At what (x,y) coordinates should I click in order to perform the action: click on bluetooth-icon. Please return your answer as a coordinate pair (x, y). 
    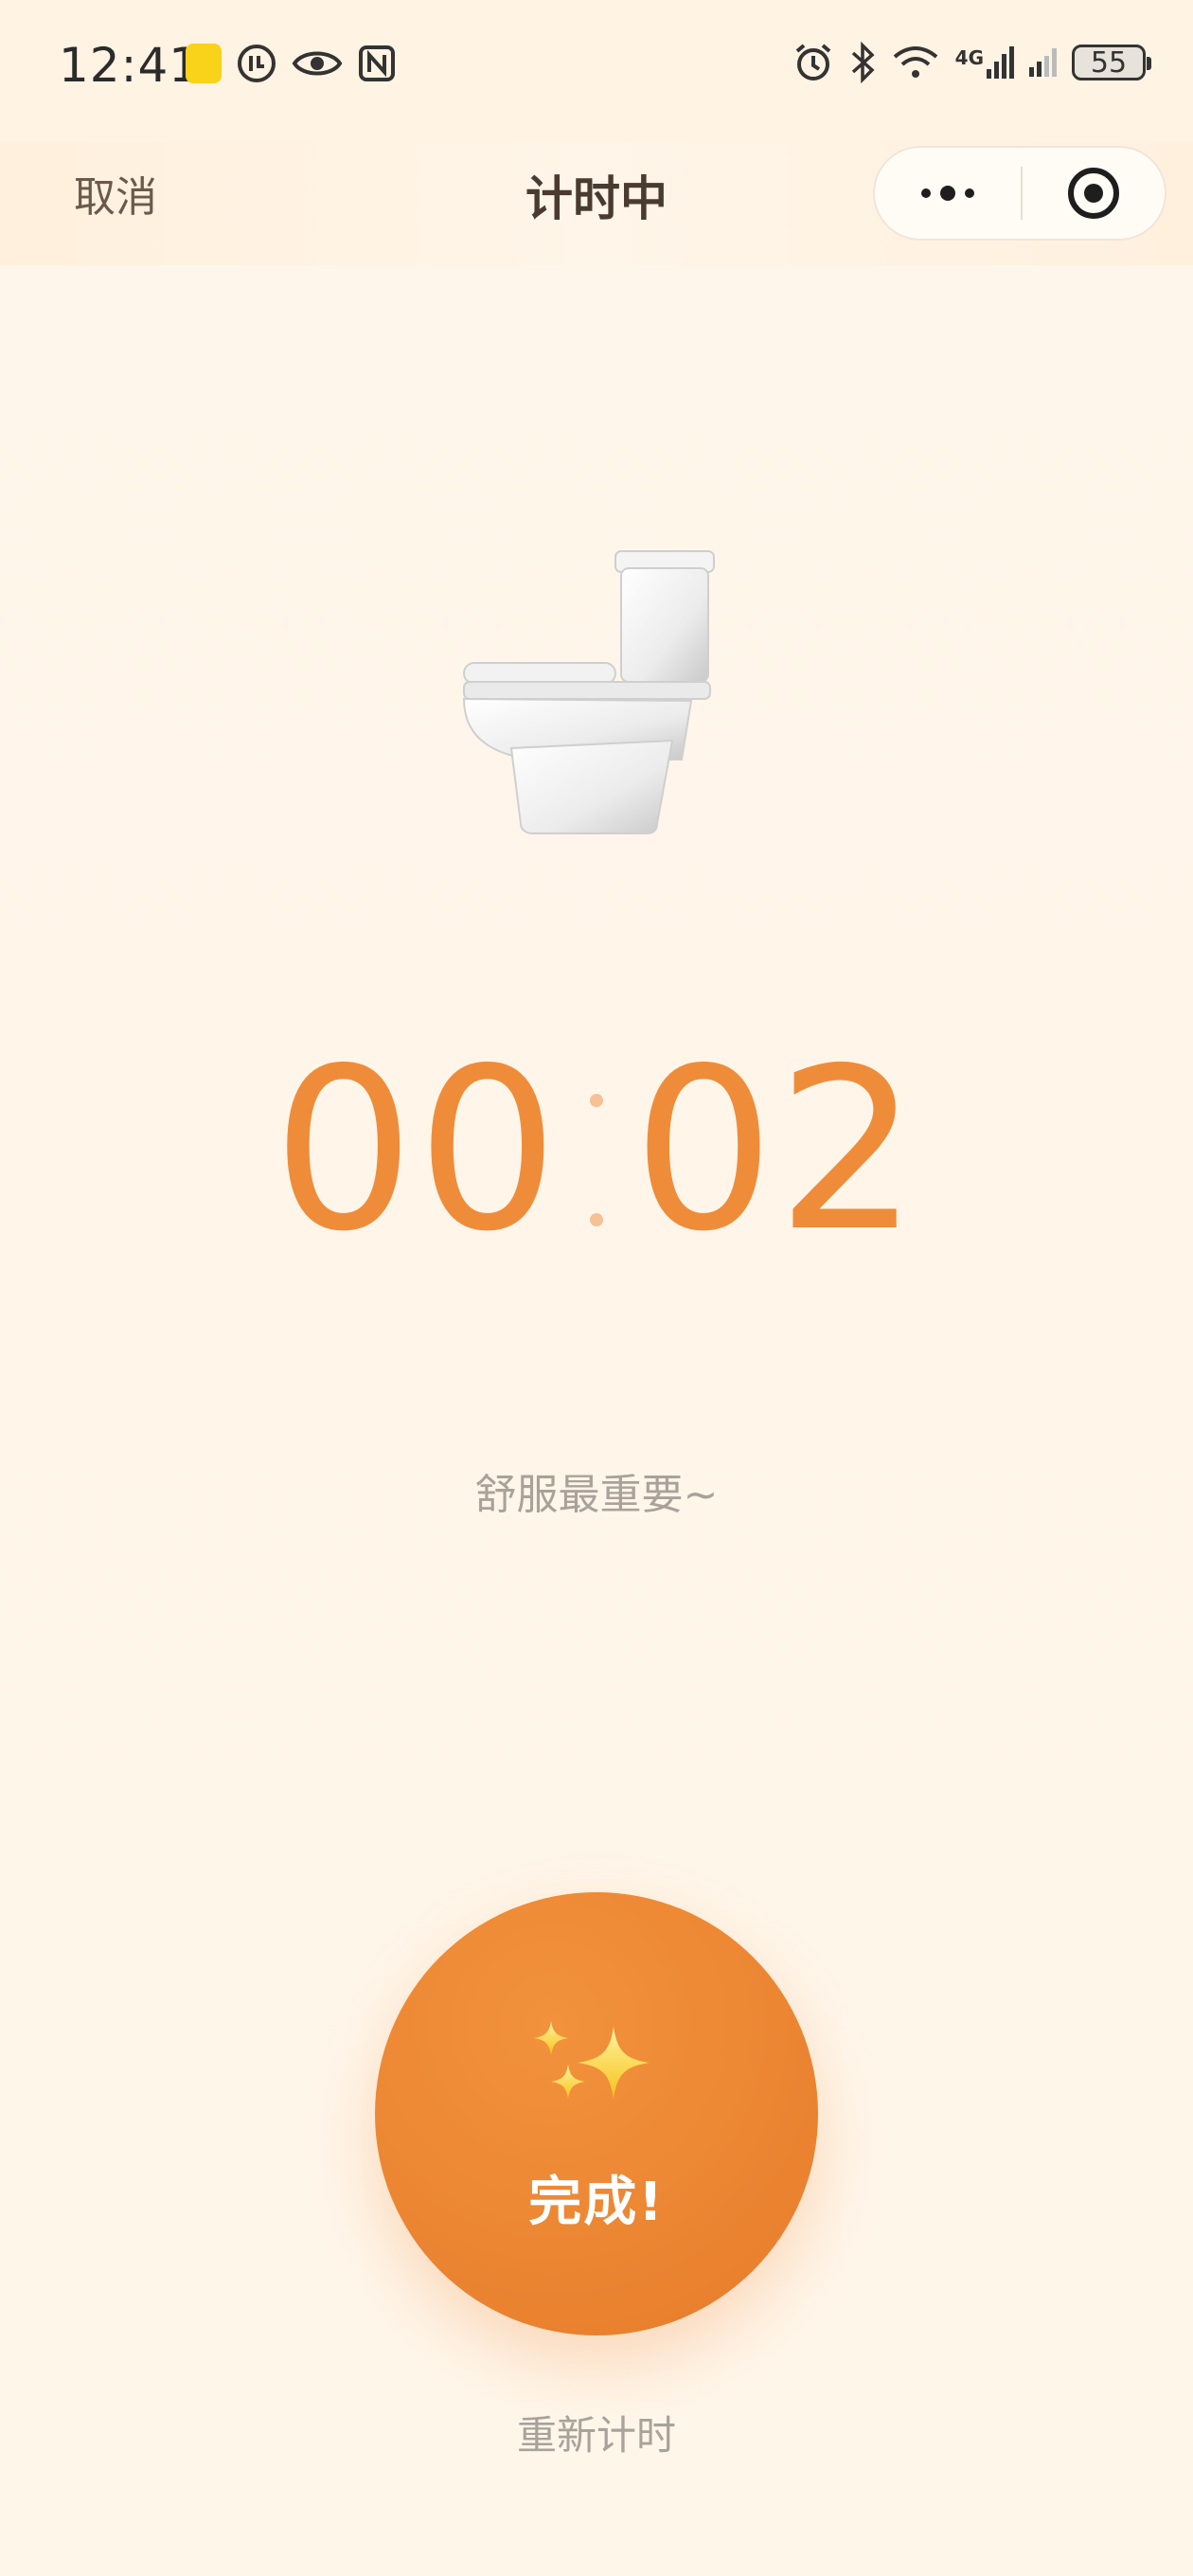
    Looking at the image, I should click on (863, 62).